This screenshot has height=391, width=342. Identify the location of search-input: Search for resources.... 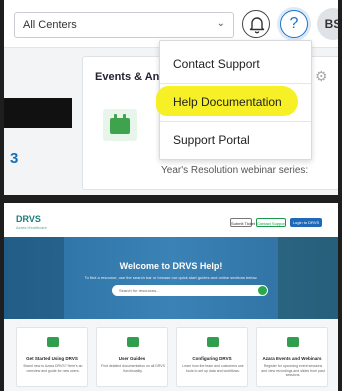
(190, 290).